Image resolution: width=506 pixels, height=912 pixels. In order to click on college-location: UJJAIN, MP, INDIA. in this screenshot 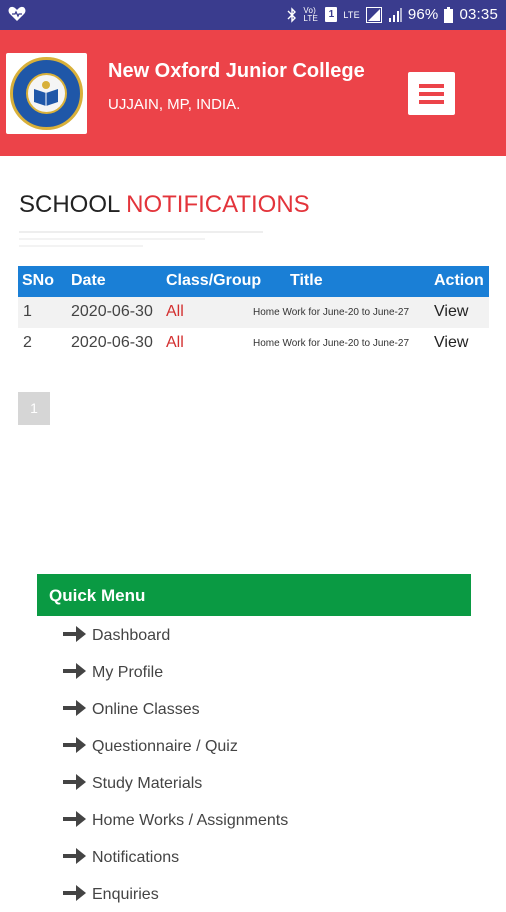, I will do `click(174, 104)`.